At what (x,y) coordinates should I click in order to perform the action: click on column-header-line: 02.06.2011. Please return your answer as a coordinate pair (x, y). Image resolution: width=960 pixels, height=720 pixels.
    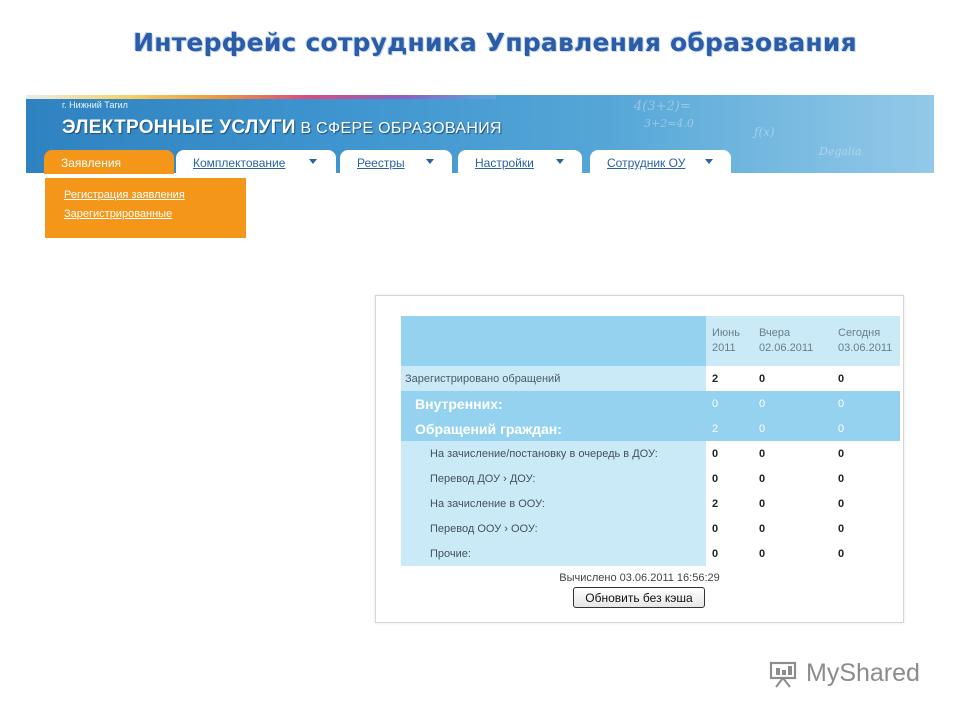
    Looking at the image, I should click on (786, 348).